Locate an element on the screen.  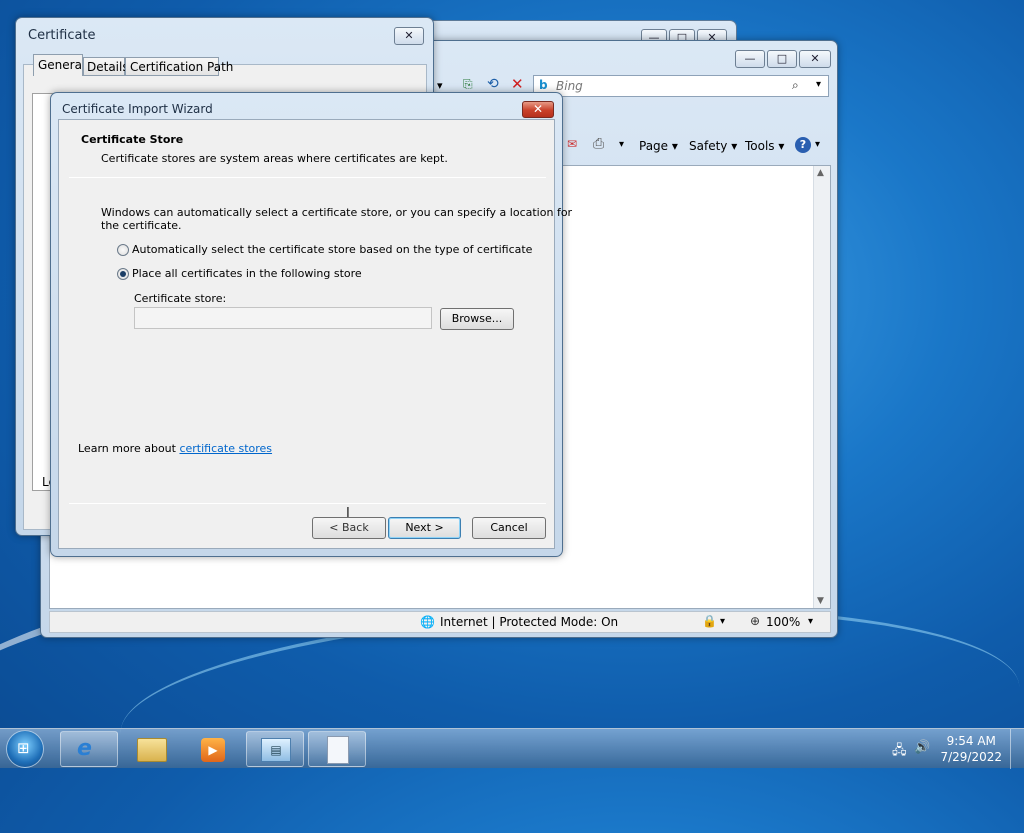
dropdown-arrow-icon: ▾ is located at coordinates (440, 85).